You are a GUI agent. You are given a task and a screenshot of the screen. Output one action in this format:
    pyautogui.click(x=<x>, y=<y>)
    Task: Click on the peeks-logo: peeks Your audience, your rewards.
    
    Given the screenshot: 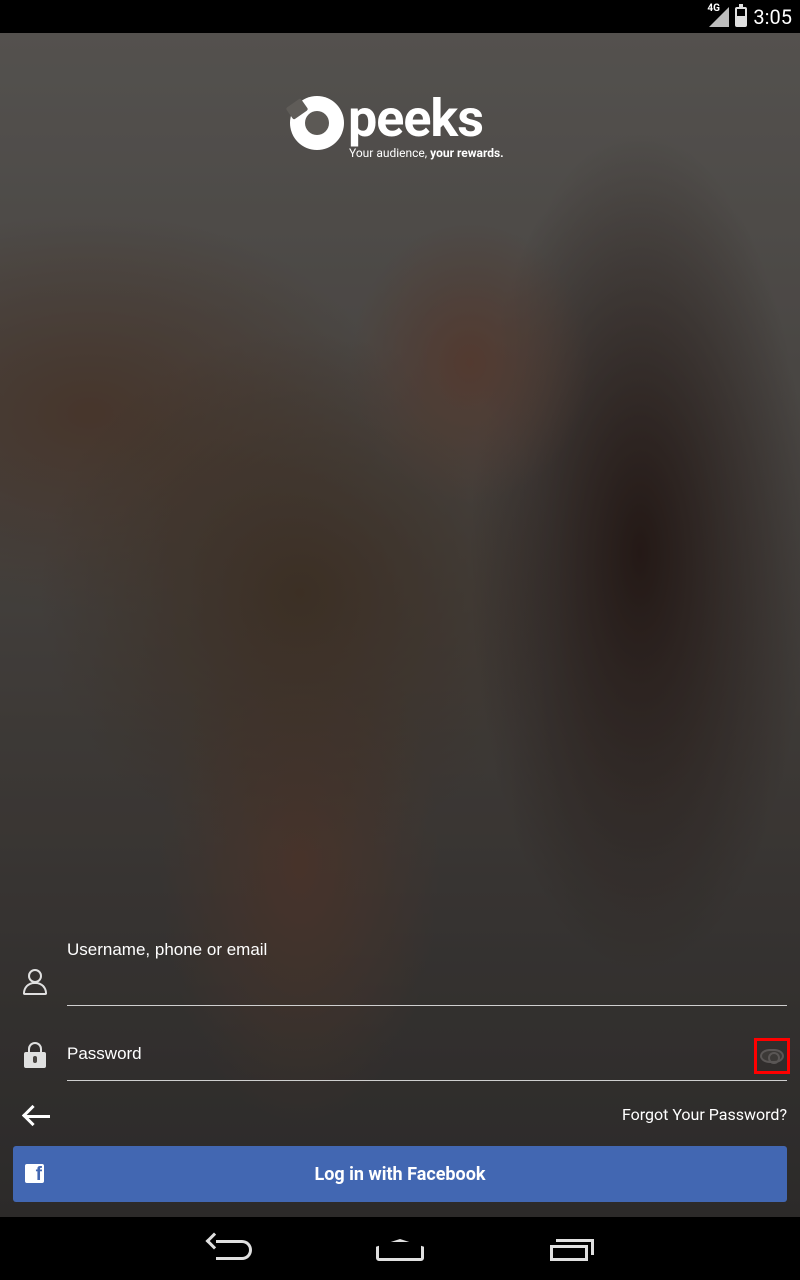 What is the action you would take?
    pyautogui.click(x=402, y=127)
    